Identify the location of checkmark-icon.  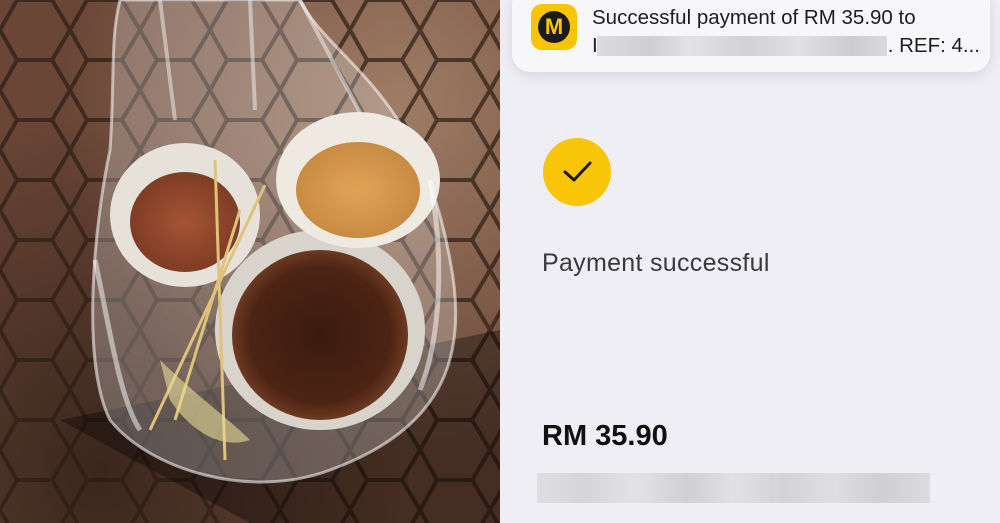
(577, 172).